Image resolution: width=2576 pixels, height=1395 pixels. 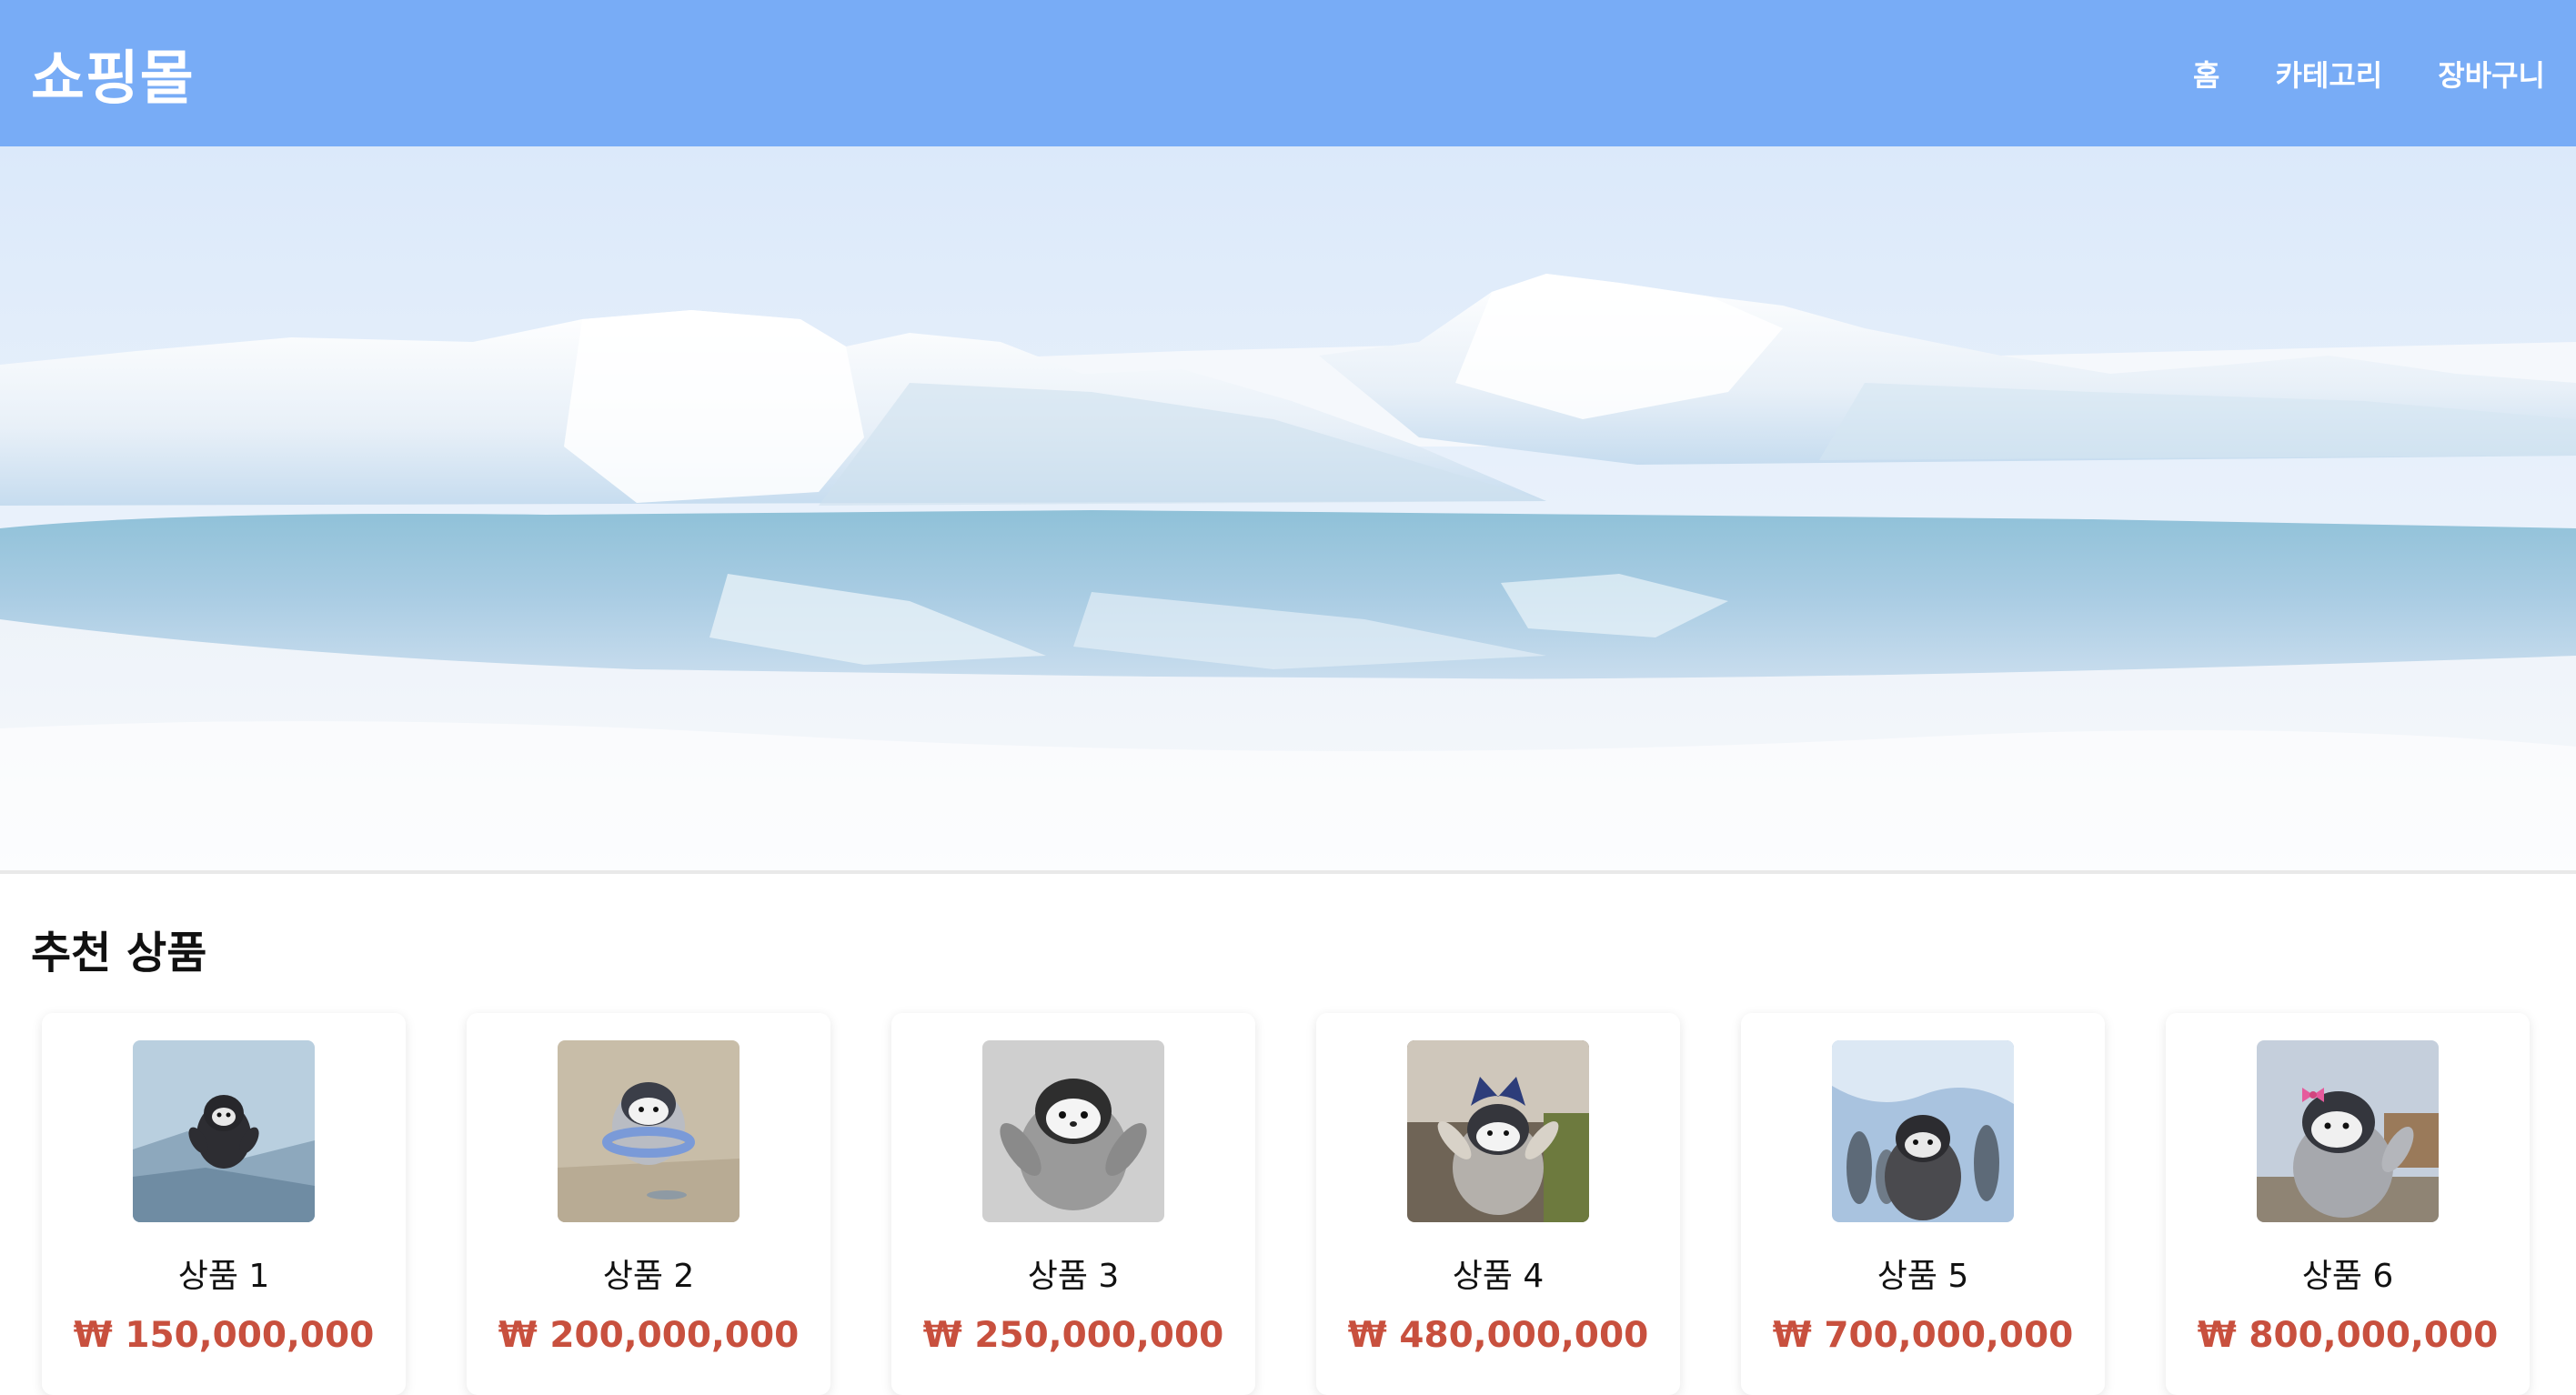 I want to click on section-title: 추천 상품, so click(x=119, y=953).